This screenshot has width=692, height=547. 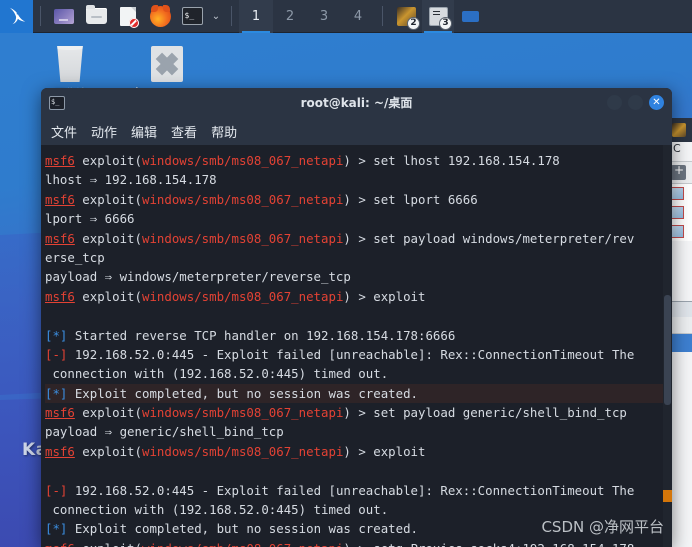 I want to click on menu-file: 文件, so click(x=64, y=131).